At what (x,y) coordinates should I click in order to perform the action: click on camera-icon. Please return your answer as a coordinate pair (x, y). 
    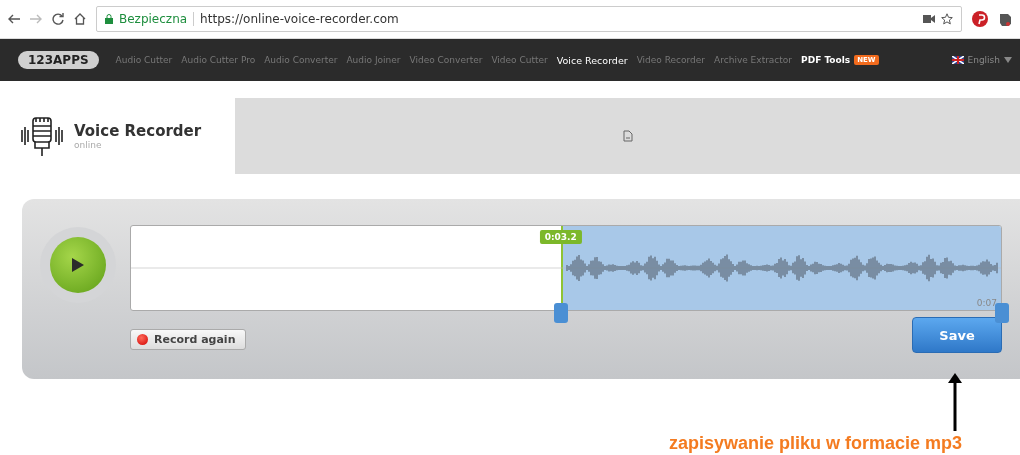
    Looking at the image, I should click on (929, 19).